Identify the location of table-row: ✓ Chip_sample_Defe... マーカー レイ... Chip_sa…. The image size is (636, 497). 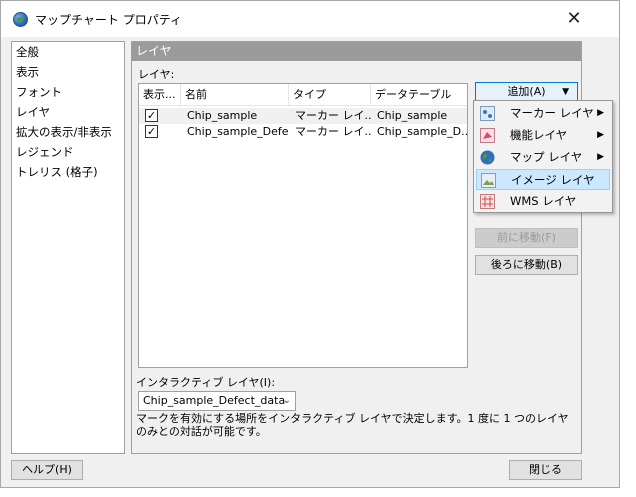
(303, 132).